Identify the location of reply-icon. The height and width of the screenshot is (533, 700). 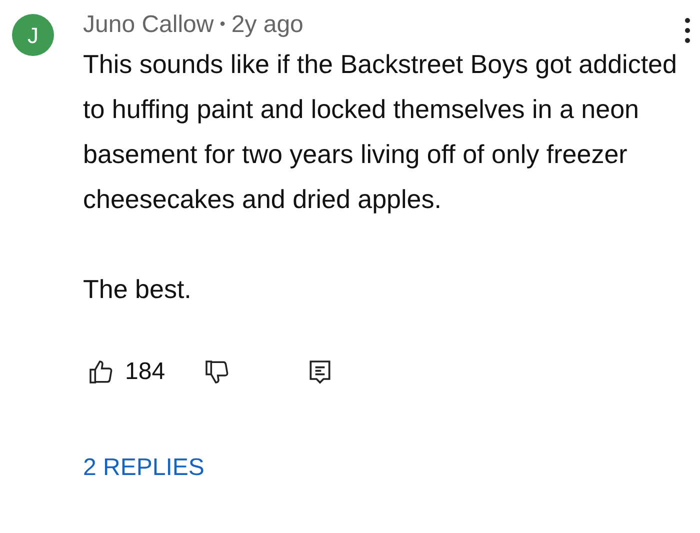
(320, 372).